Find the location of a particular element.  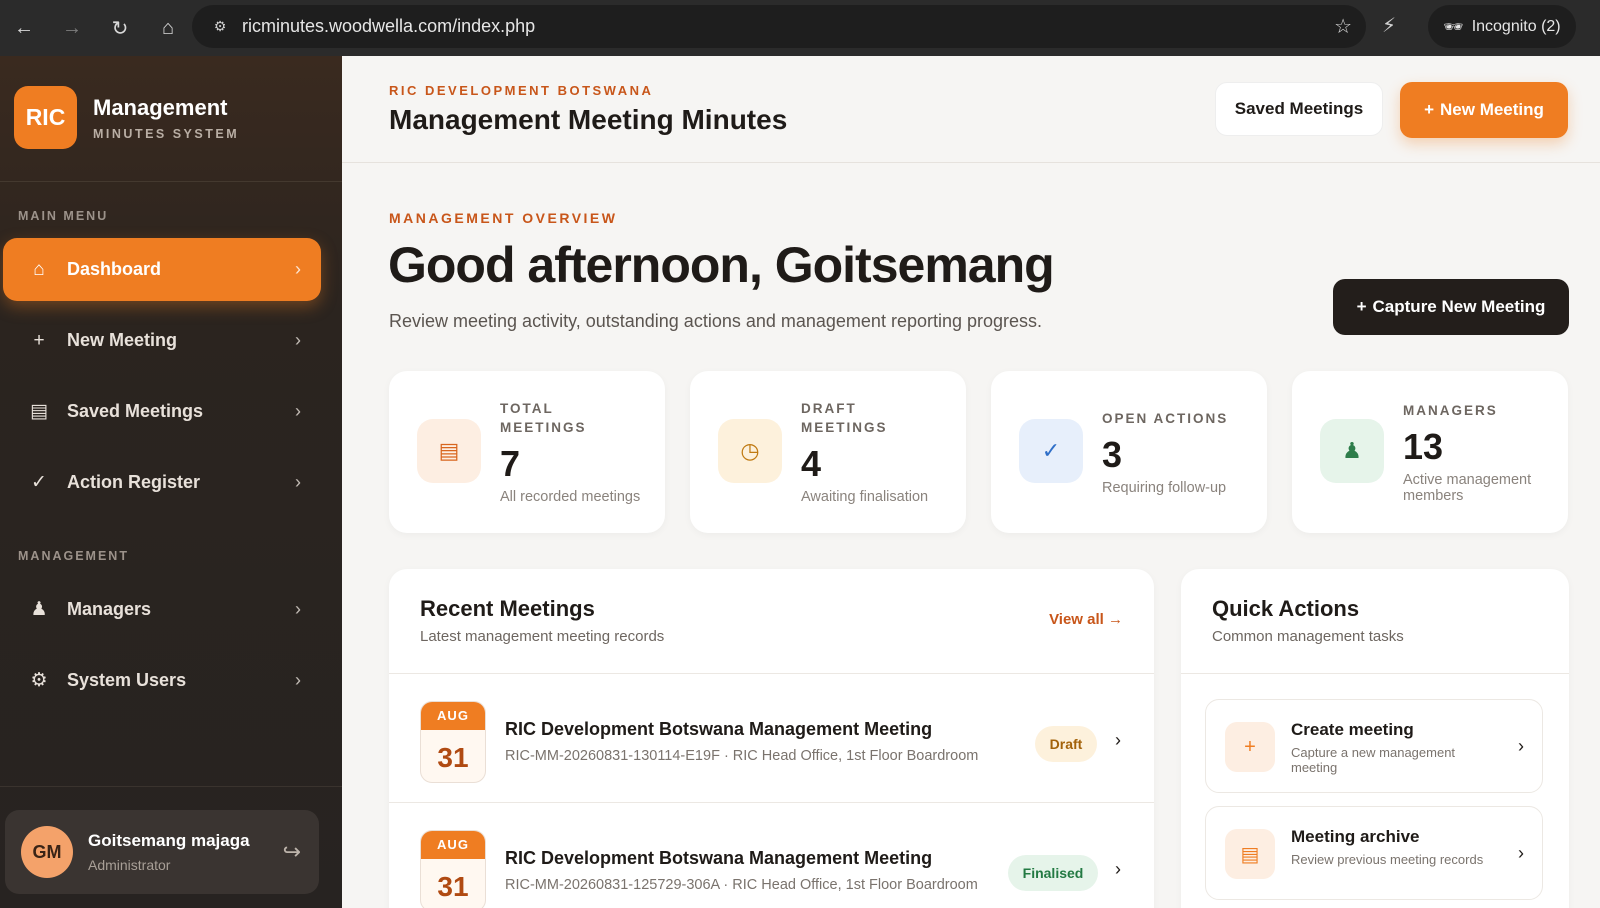

avatar: GM is located at coordinates (47, 852).